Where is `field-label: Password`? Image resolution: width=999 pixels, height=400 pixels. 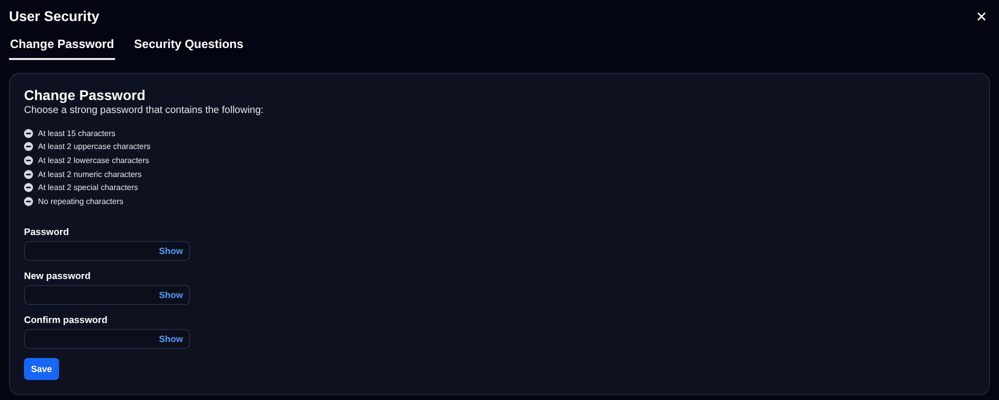
field-label: Password is located at coordinates (47, 232).